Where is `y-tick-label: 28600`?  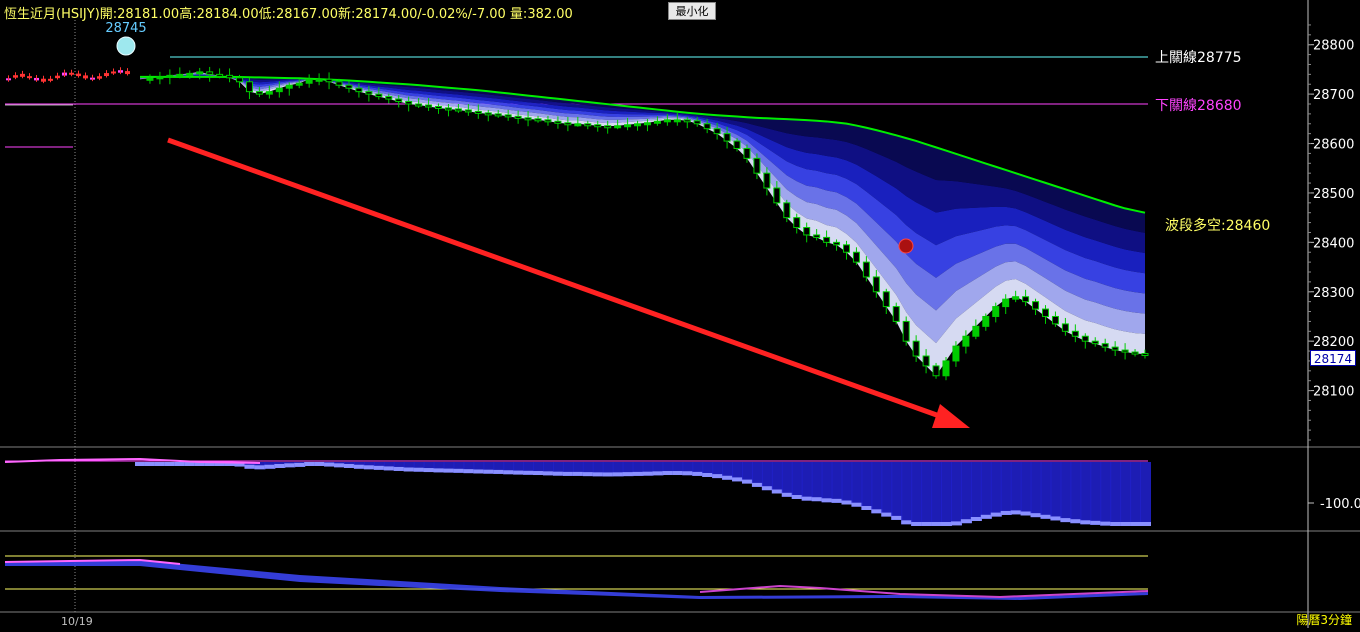 y-tick-label: 28600 is located at coordinates (1333, 145).